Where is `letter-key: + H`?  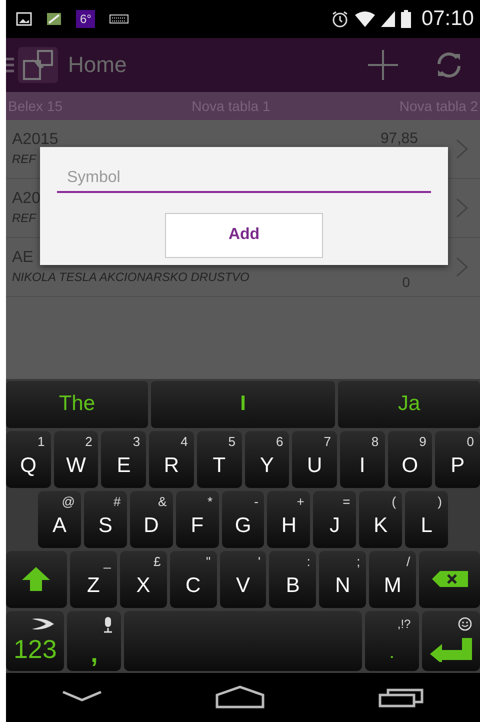
letter-key: + H is located at coordinates (288, 519).